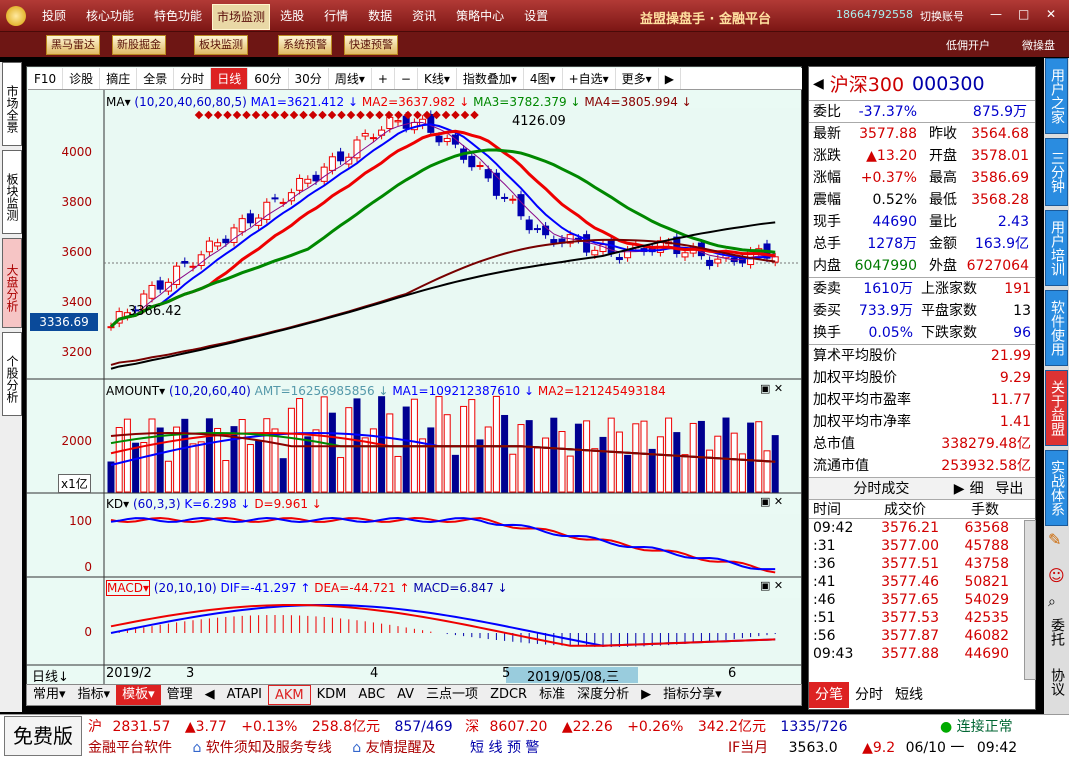 Image resolution: width=1069 pixels, height=759 pixels. I want to click on macd-label: MACD▾, so click(128, 588).